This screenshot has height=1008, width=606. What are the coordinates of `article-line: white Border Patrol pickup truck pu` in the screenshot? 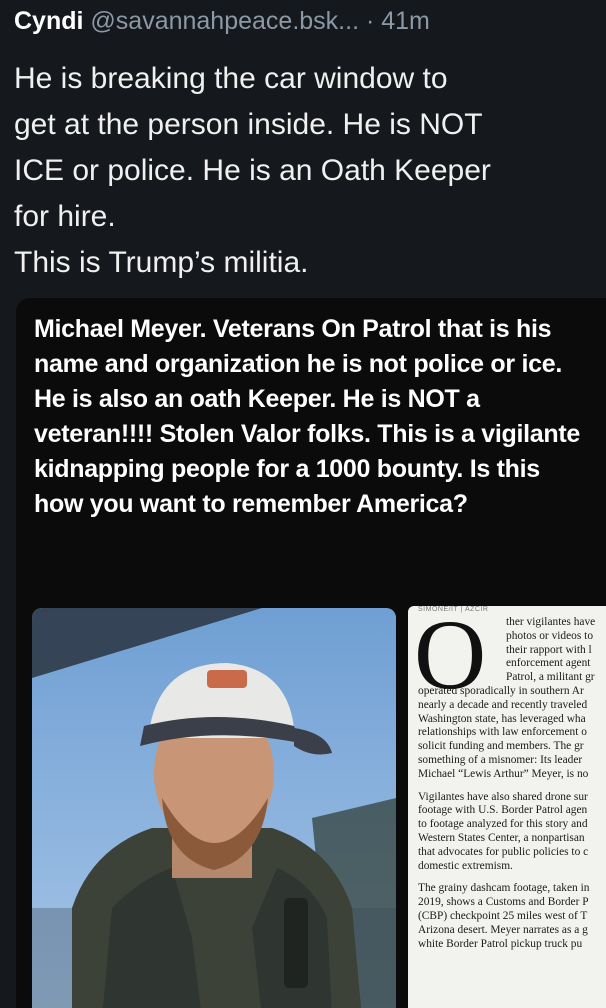 It's located at (500, 943).